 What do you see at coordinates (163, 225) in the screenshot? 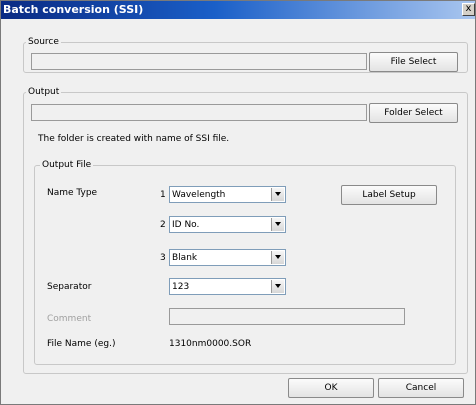
I see `name-type-index-2: 2` at bounding box center [163, 225].